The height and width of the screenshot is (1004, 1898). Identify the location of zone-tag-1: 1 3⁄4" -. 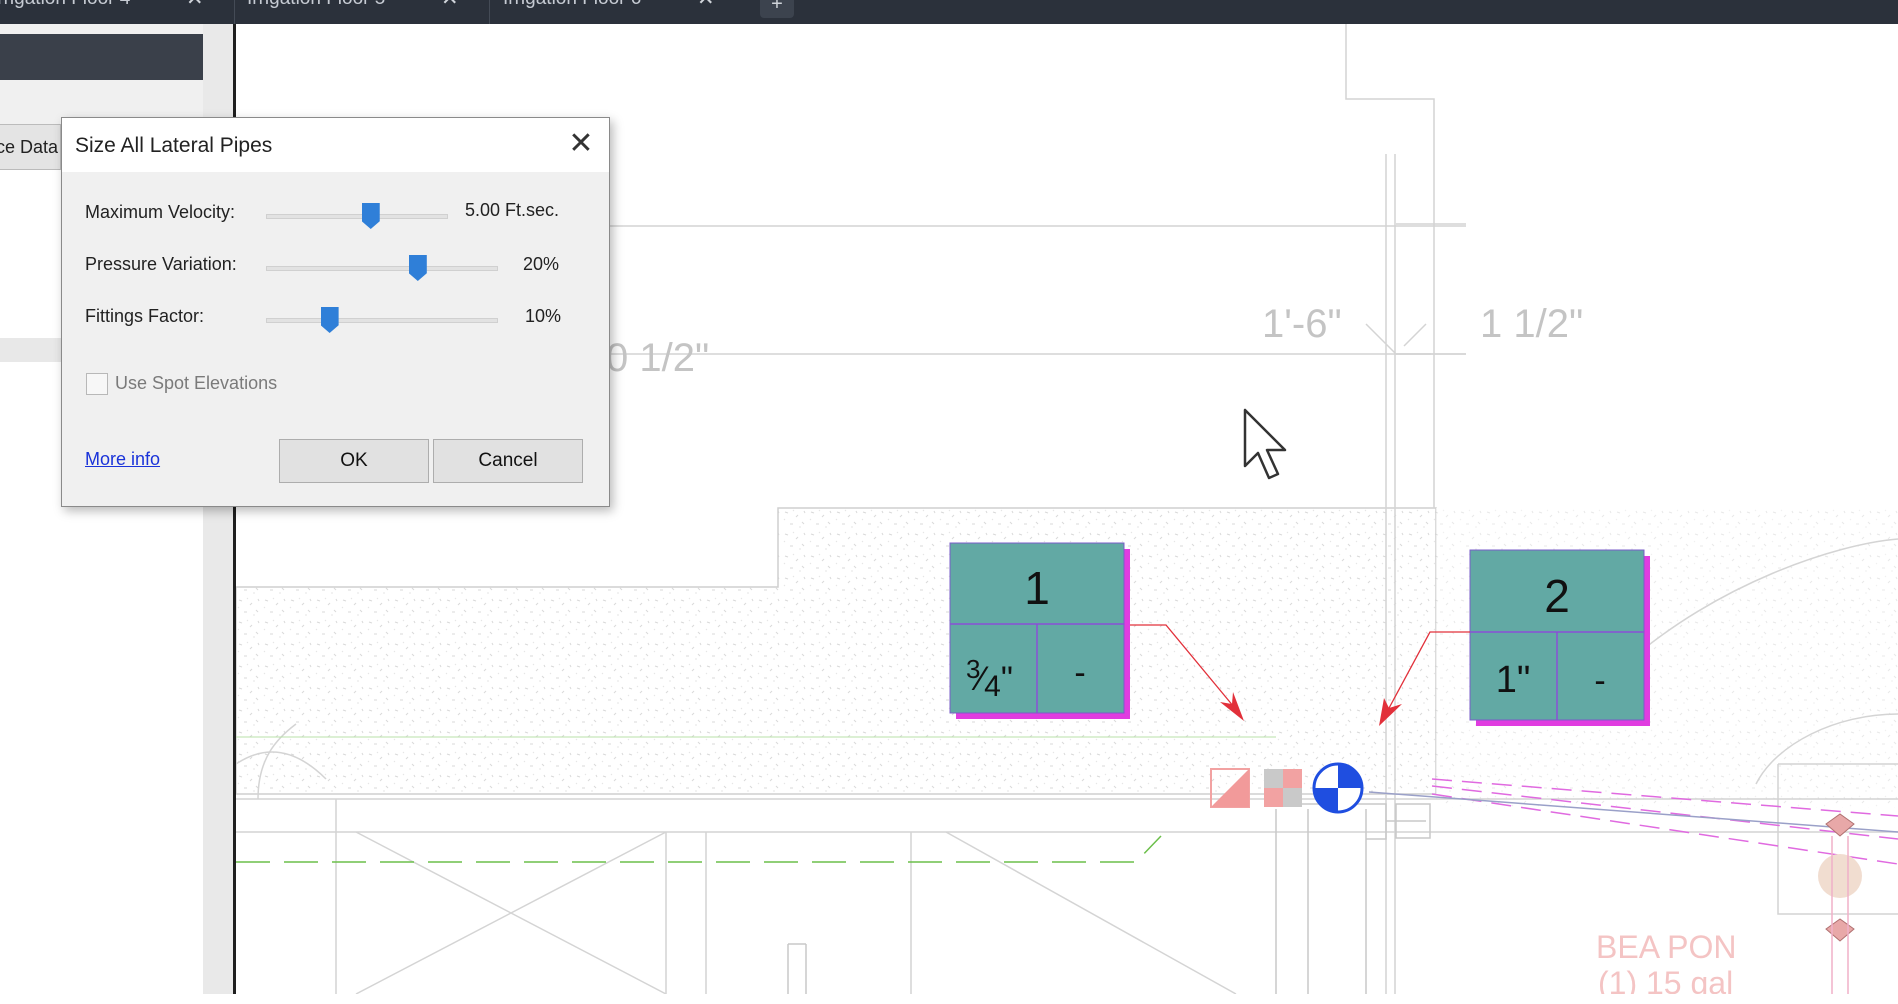
(1039, 630).